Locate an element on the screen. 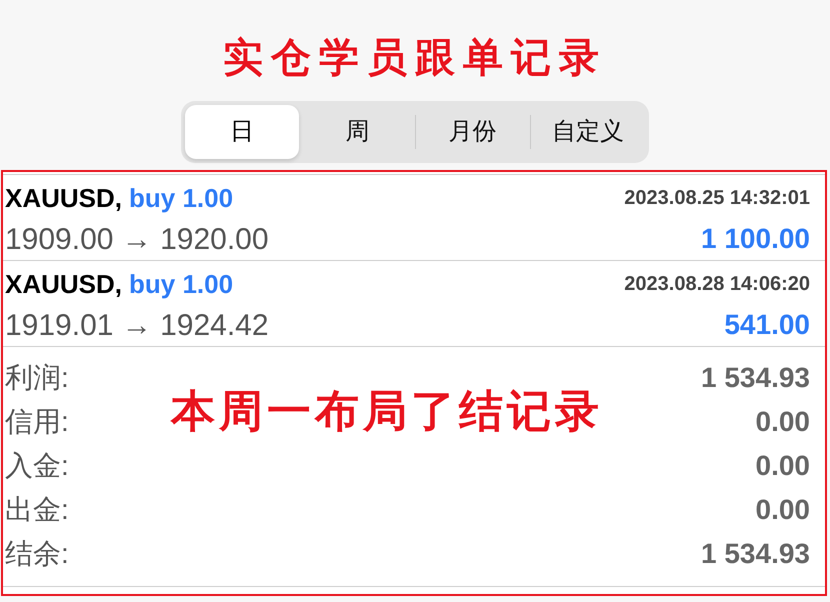 Image resolution: width=830 pixels, height=602 pixels. summary-label: 出金: is located at coordinates (37, 510).